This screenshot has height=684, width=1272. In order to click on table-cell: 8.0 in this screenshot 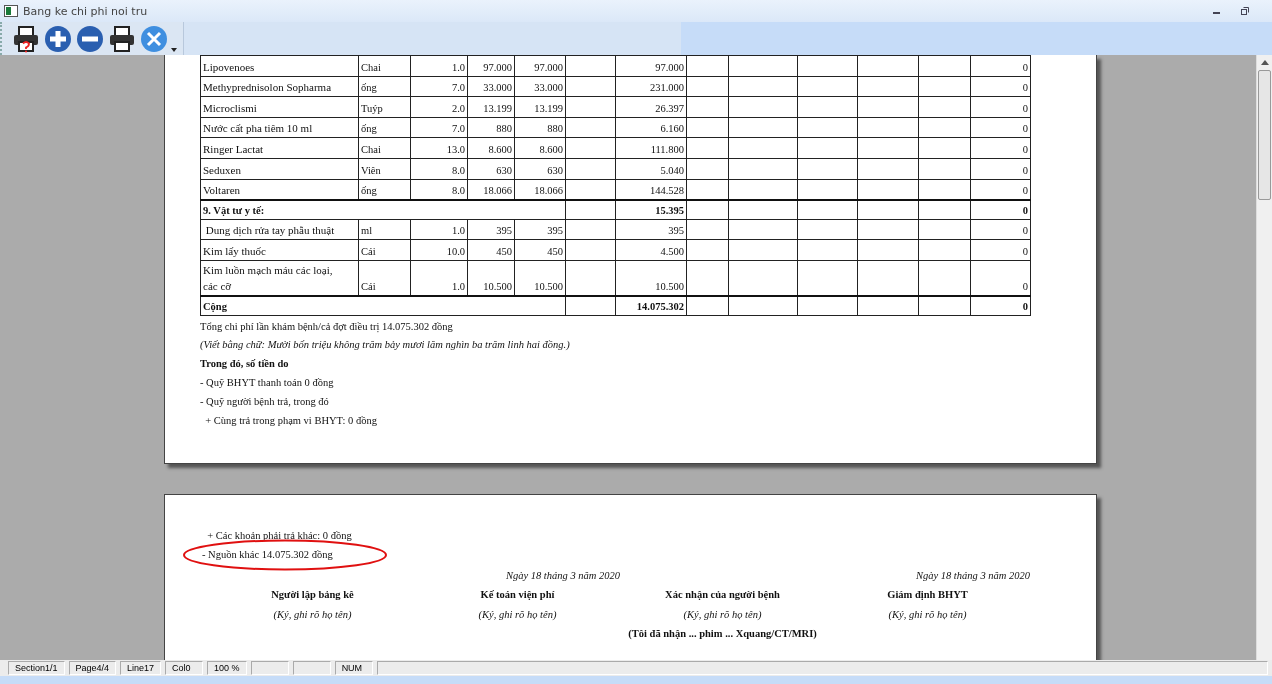, I will do `click(439, 169)`.